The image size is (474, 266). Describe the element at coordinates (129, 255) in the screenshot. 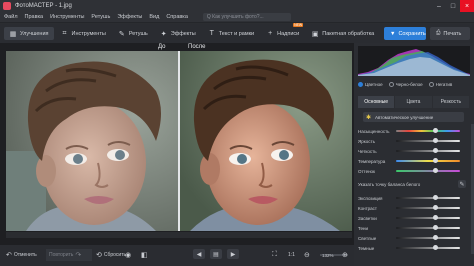

I see `eye-preview-icon: ◉` at that location.